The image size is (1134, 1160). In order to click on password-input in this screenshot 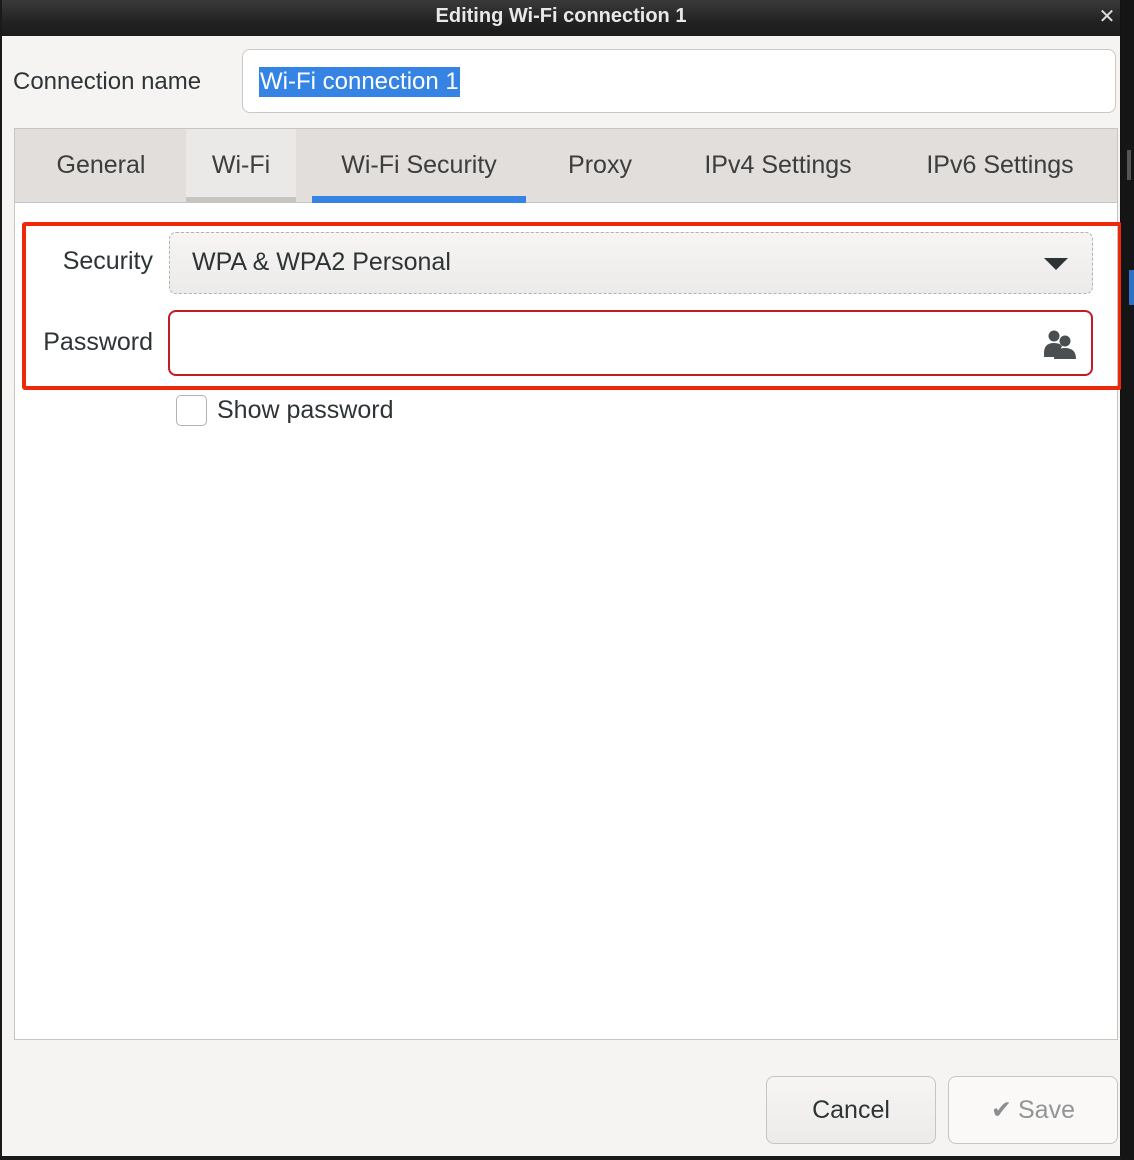, I will do `click(630, 343)`.